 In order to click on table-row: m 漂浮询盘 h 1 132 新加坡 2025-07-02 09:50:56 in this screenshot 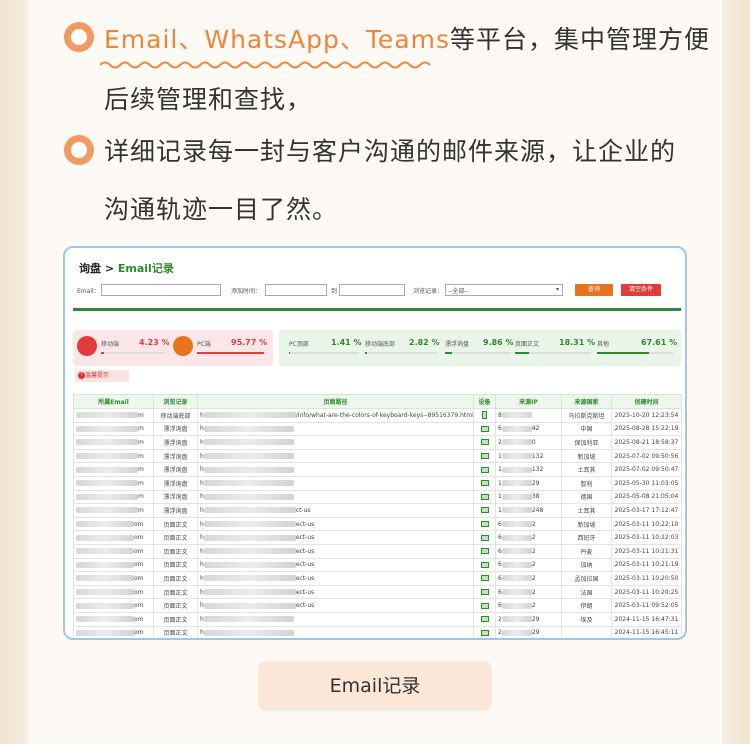, I will do `click(377, 456)`.